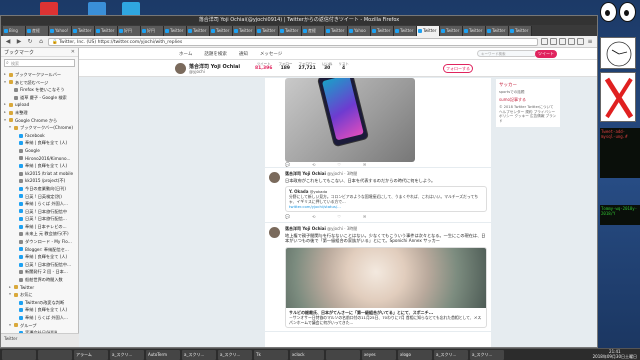 Image resolution: width=640 pixels, height=360 pixels. What do you see at coordinates (91, 354) in the screenshot?
I see `taskbar-item: アラーム` at bounding box center [91, 354].